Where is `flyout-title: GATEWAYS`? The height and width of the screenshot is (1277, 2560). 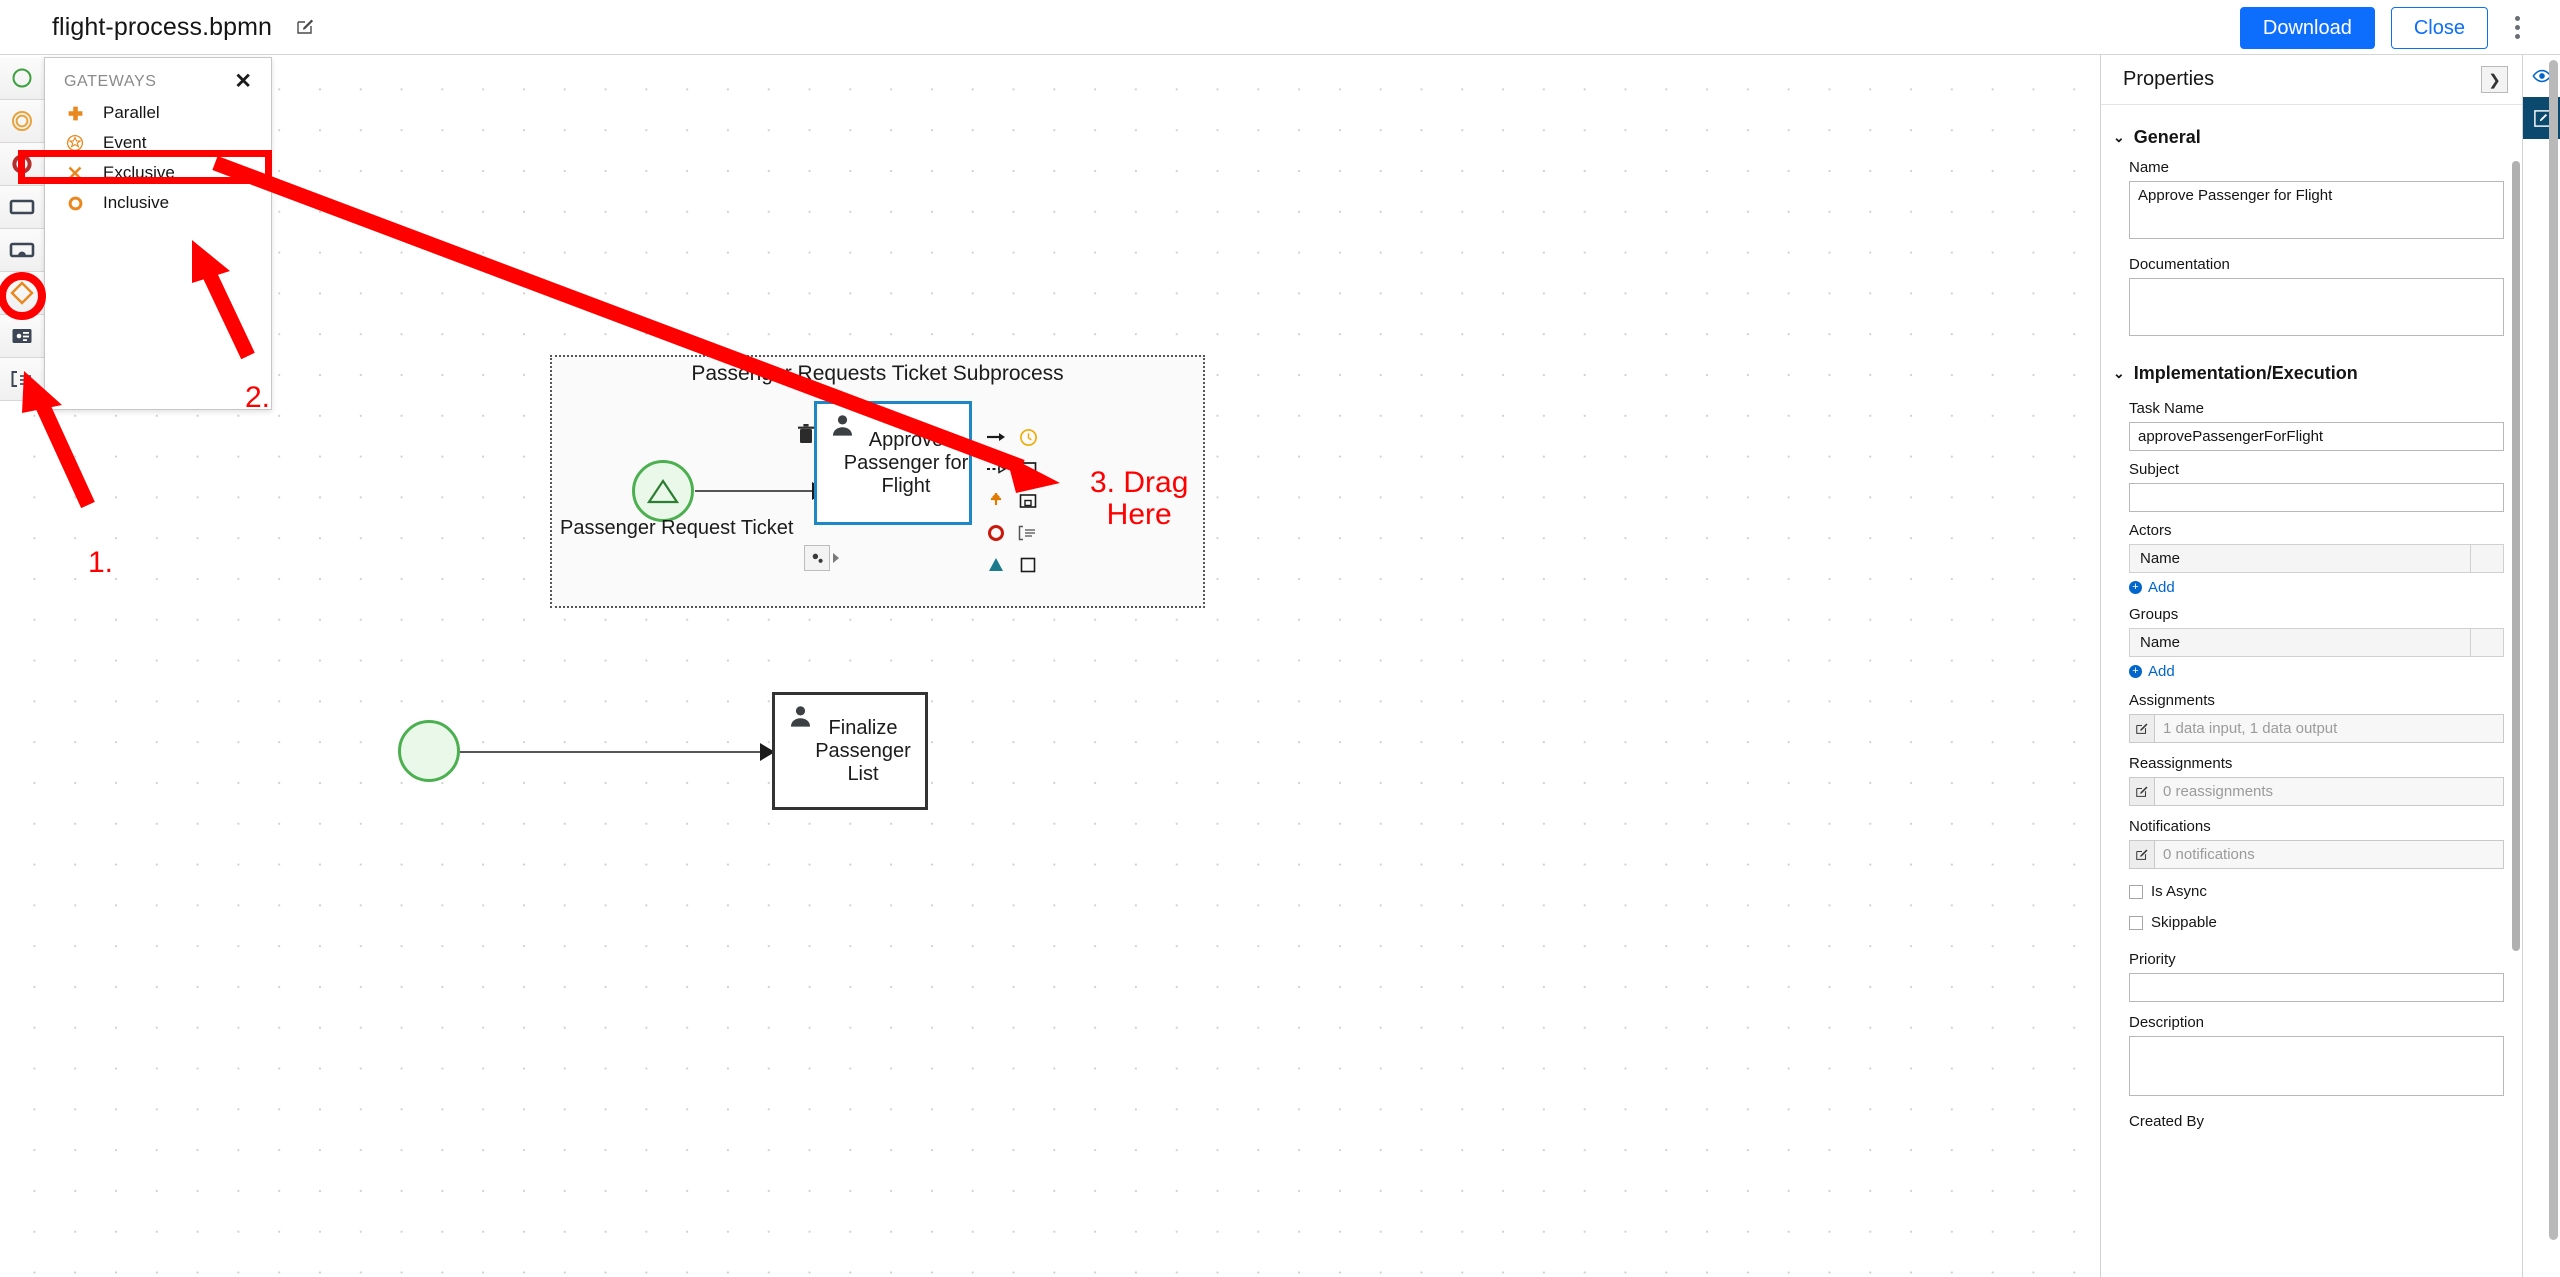
flyout-title: GATEWAYS is located at coordinates (110, 81).